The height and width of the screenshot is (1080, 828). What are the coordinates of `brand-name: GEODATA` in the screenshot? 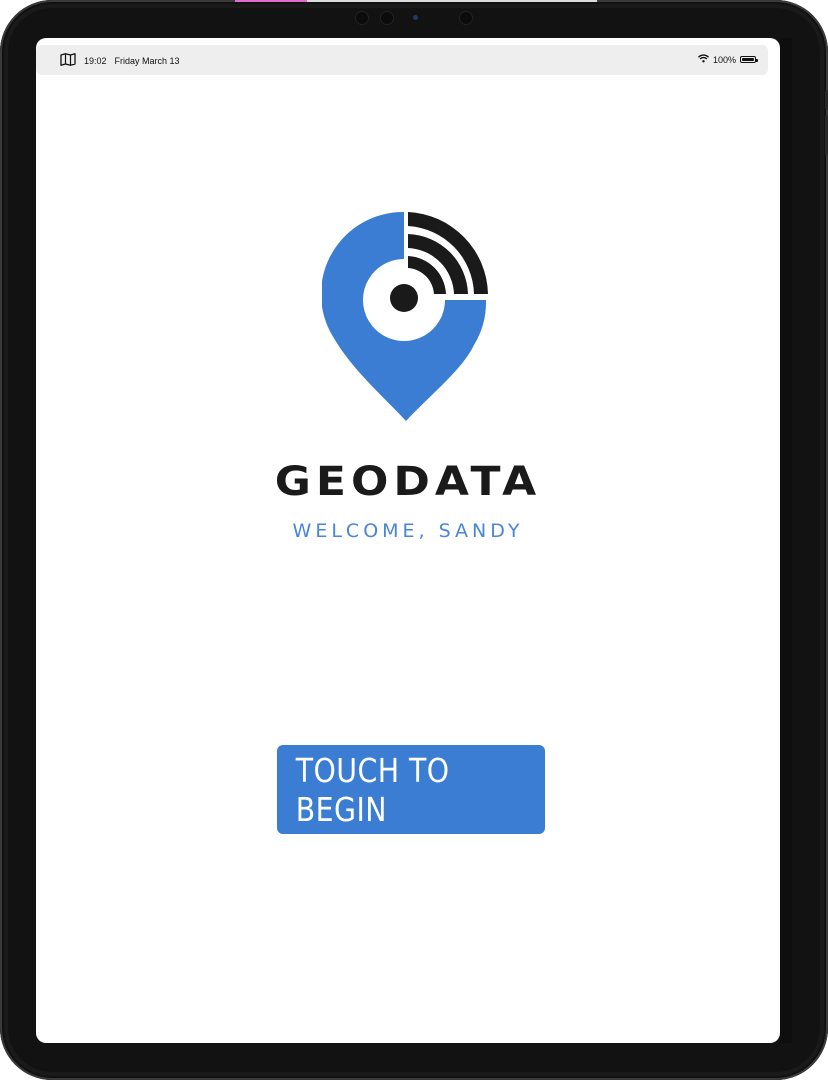 It's located at (408, 481).